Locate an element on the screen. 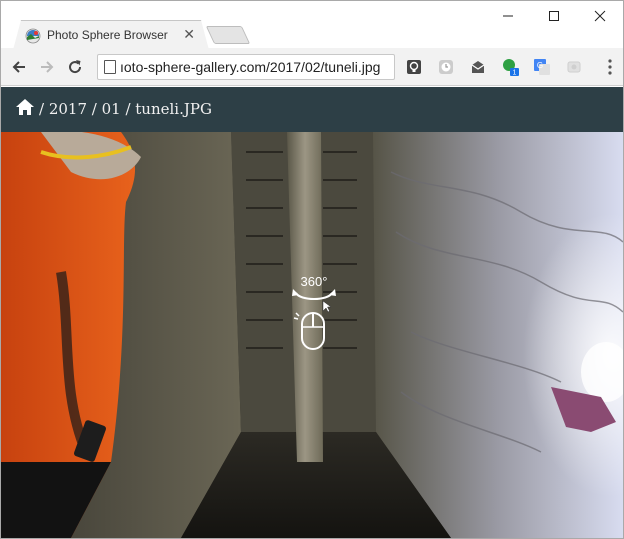 This screenshot has height=539, width=624. tab-close-icon: ✕ is located at coordinates (189, 34).